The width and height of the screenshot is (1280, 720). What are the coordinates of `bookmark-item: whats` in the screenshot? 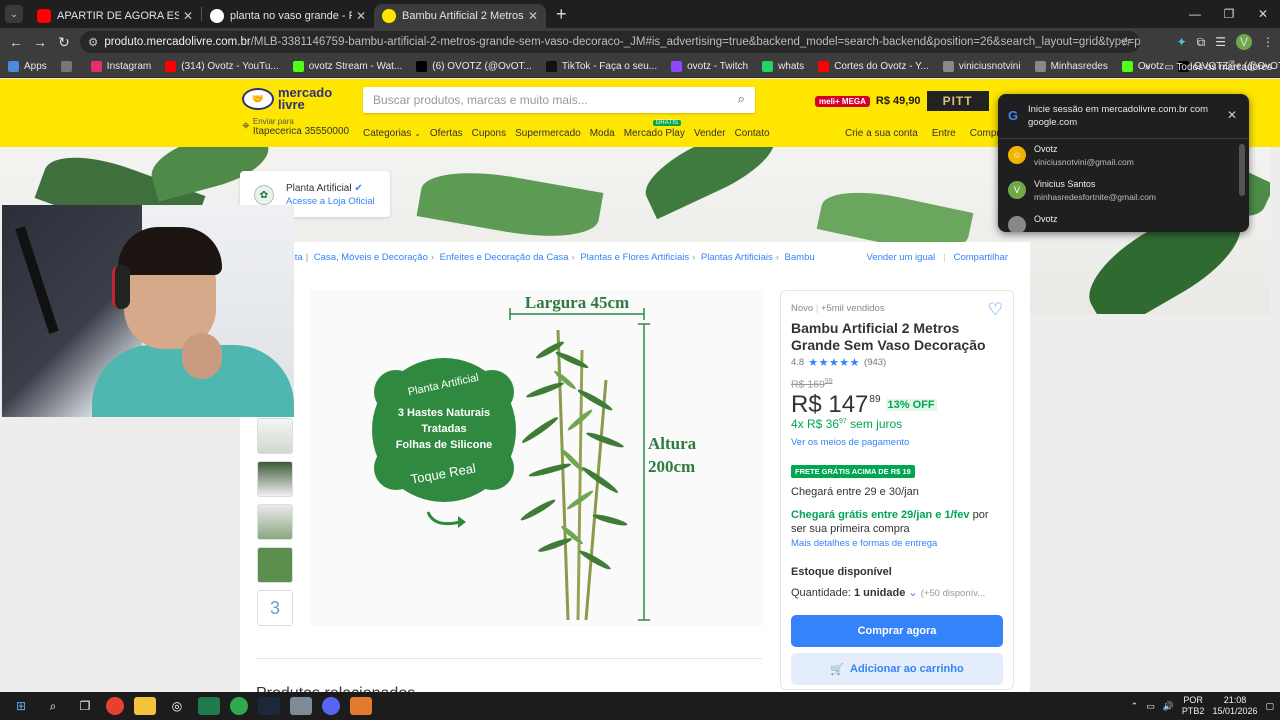 It's located at (783, 66).